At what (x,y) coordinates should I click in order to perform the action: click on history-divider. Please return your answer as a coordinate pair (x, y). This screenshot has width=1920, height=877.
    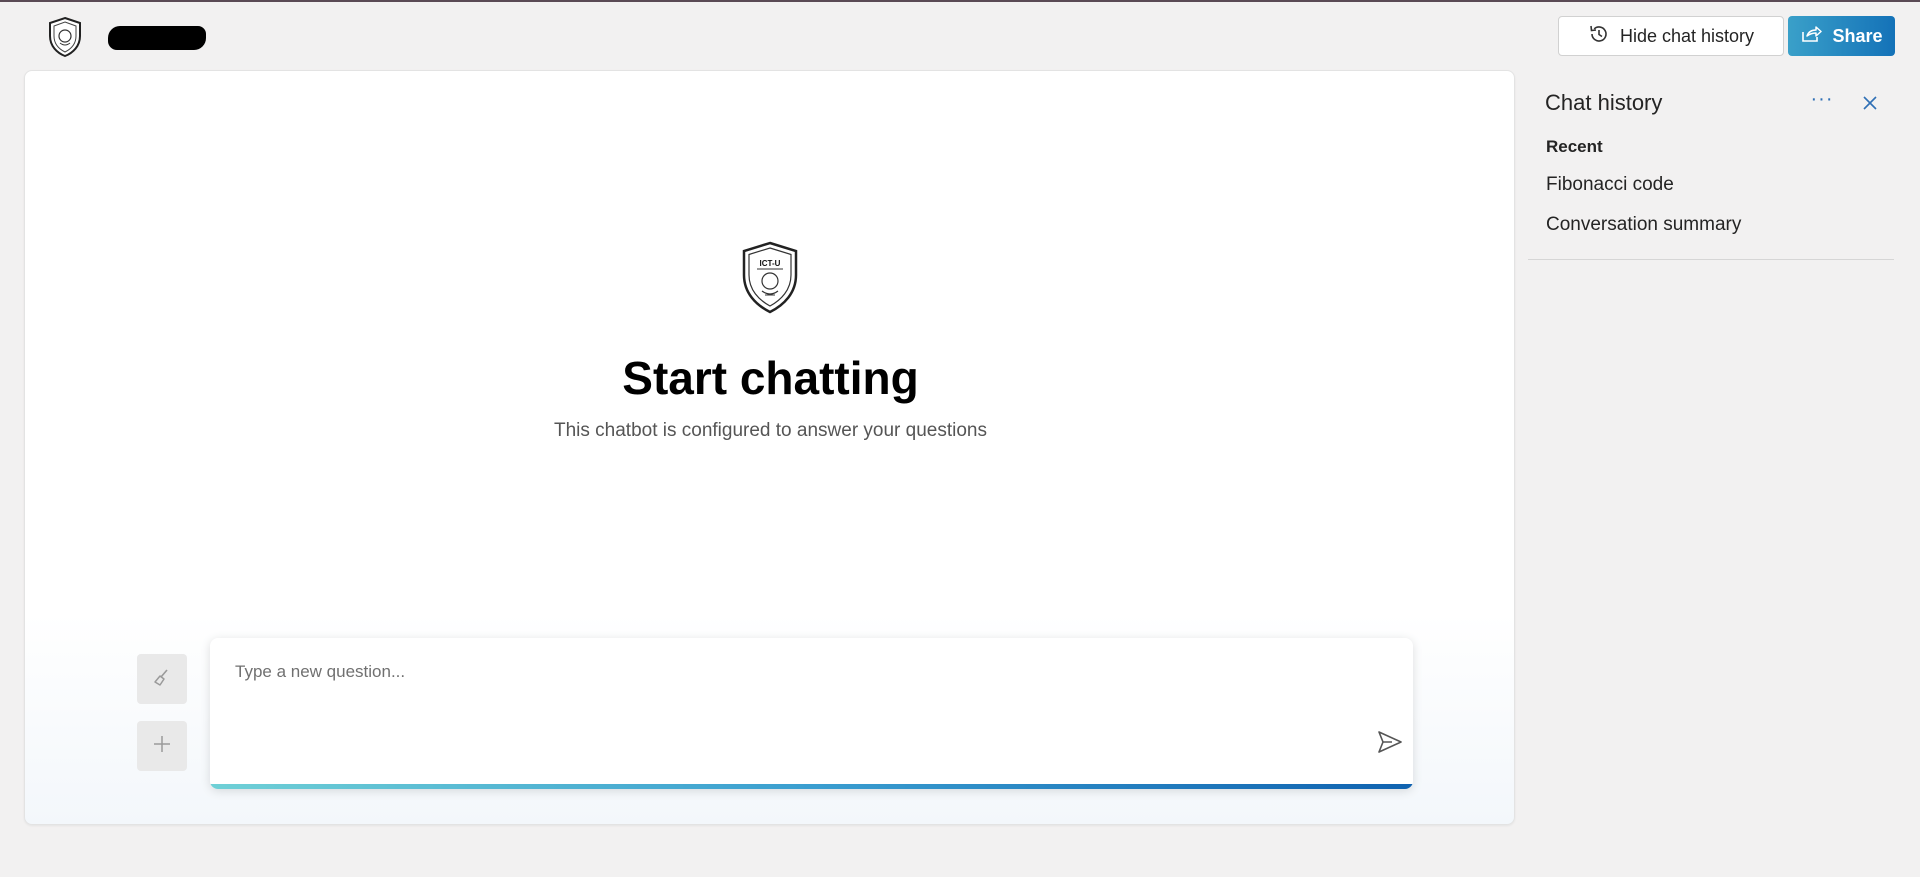
    Looking at the image, I should click on (1711, 259).